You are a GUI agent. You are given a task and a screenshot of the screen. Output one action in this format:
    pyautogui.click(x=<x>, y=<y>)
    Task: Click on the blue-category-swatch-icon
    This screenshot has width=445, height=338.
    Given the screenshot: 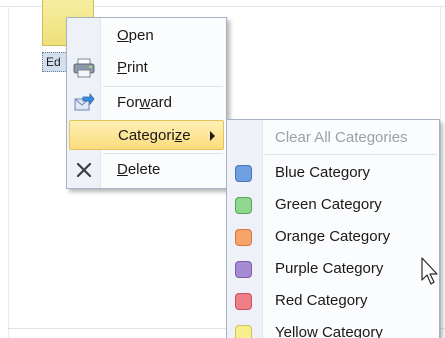 What is the action you would take?
    pyautogui.click(x=243, y=173)
    